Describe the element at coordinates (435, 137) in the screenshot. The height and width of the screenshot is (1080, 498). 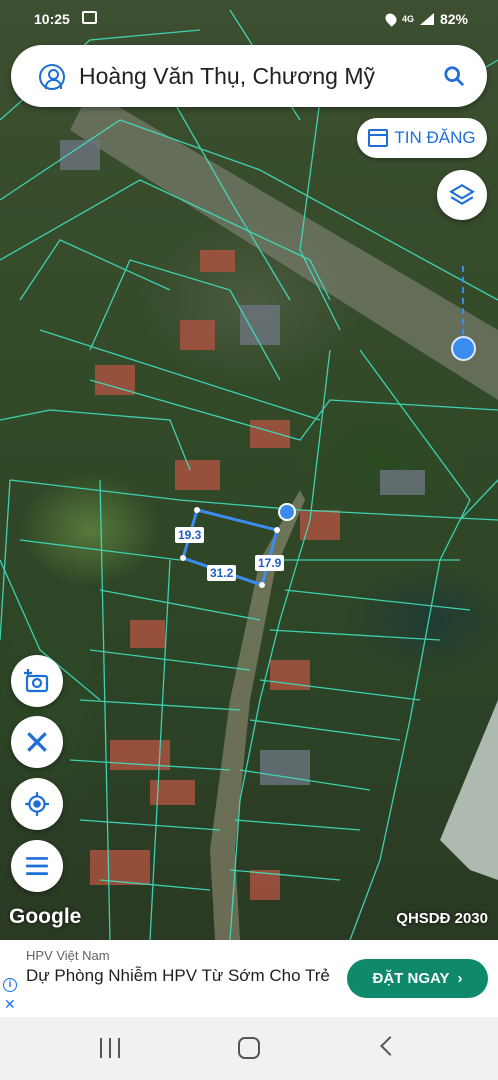
I see `tin-dang-label: TIN ĐĂNG` at that location.